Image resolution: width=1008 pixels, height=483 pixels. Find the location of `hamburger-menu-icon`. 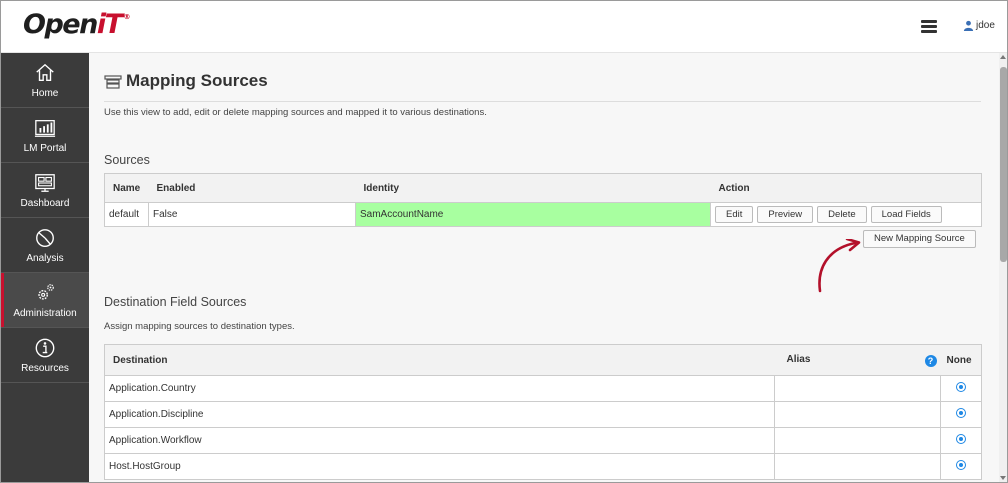

hamburger-menu-icon is located at coordinates (929, 27).